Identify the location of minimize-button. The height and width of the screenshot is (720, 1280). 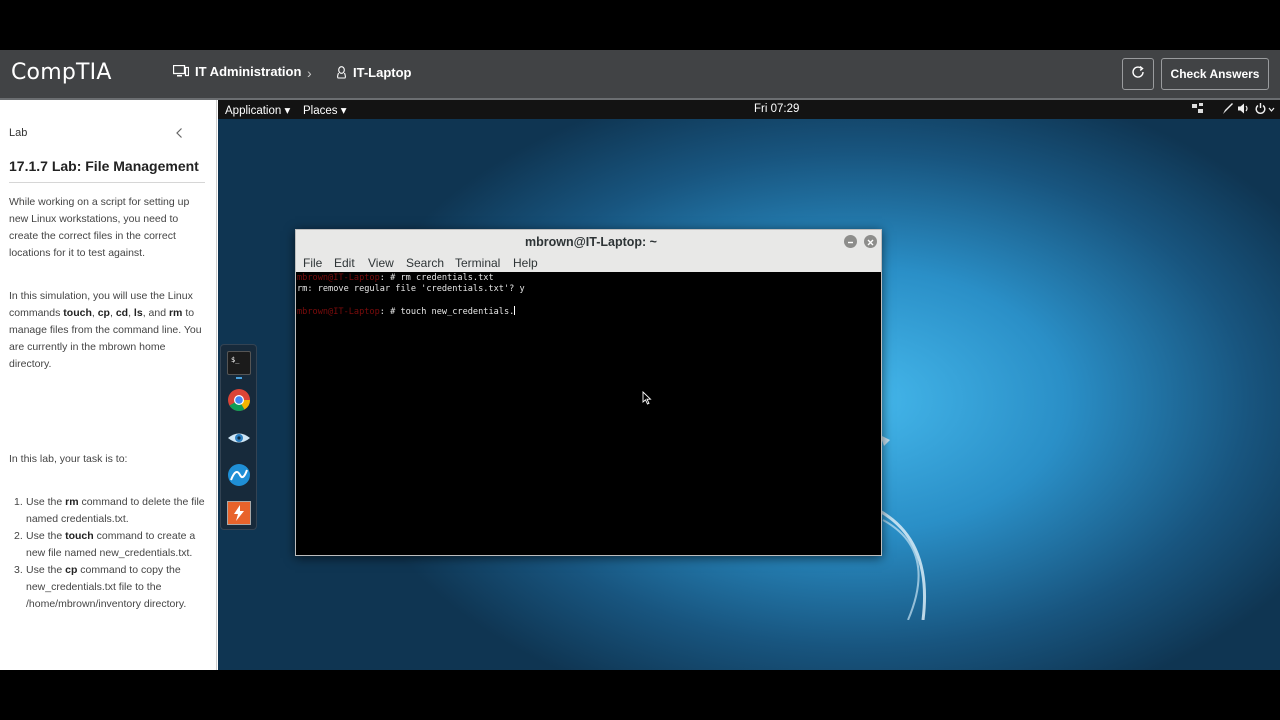
(850, 241).